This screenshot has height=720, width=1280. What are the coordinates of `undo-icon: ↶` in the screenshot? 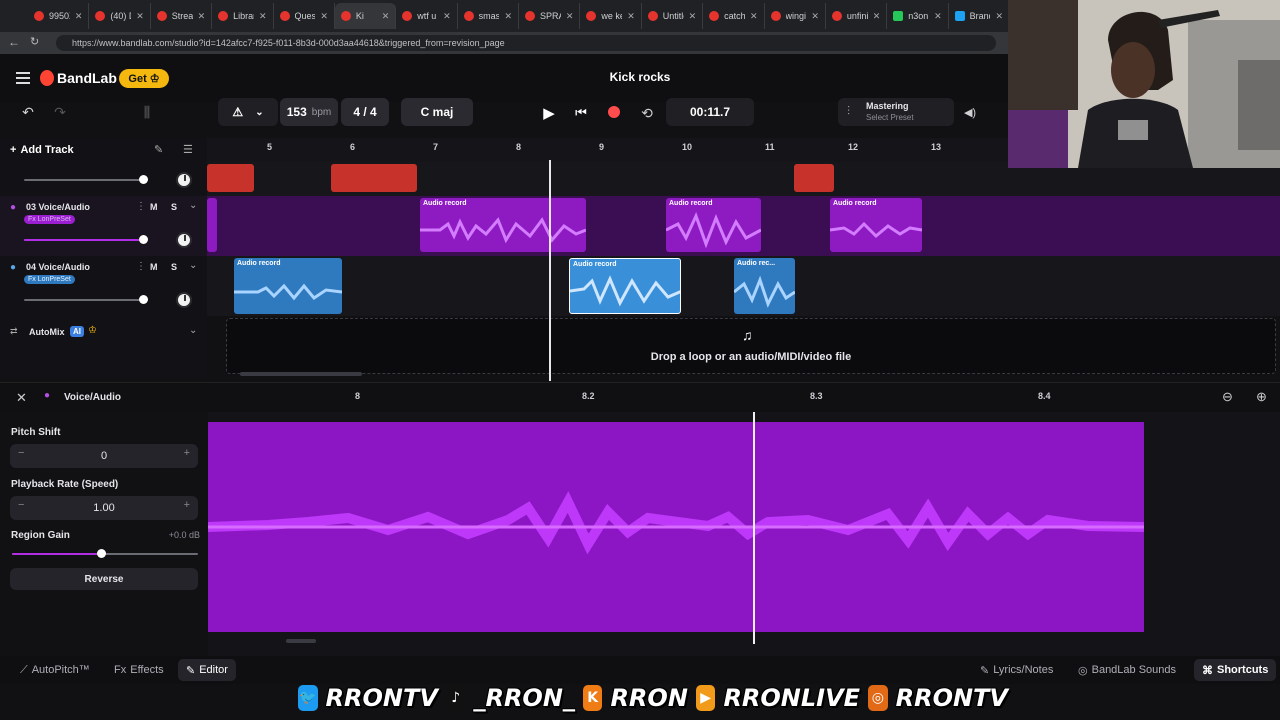 It's located at (28, 112).